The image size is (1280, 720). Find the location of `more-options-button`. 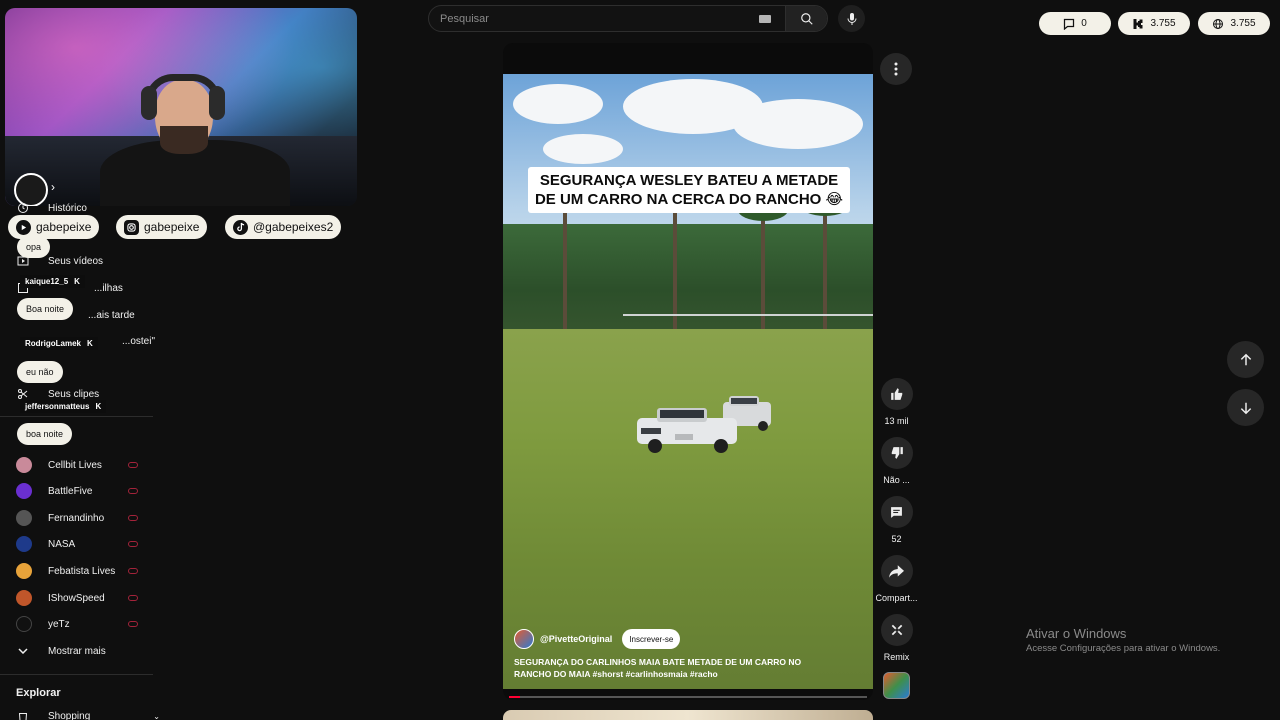

more-options-button is located at coordinates (896, 69).